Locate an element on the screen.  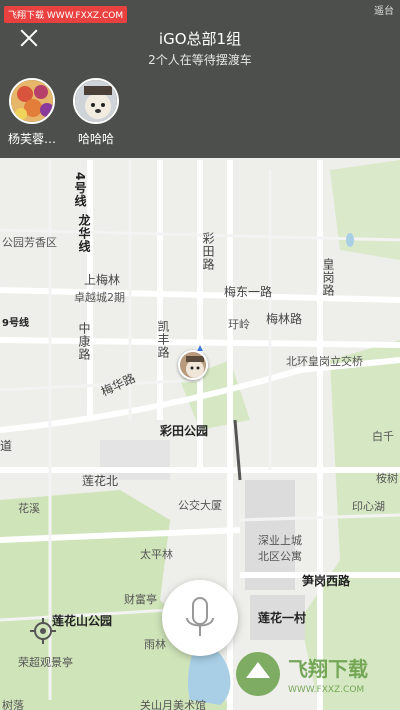
member-item: 哈哈哈 is located at coordinates (96, 112).